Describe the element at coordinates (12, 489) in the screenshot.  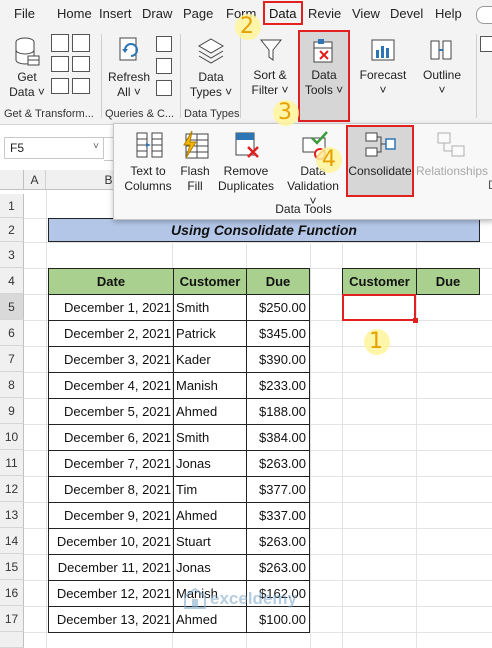
I see `row-header: 12` at that location.